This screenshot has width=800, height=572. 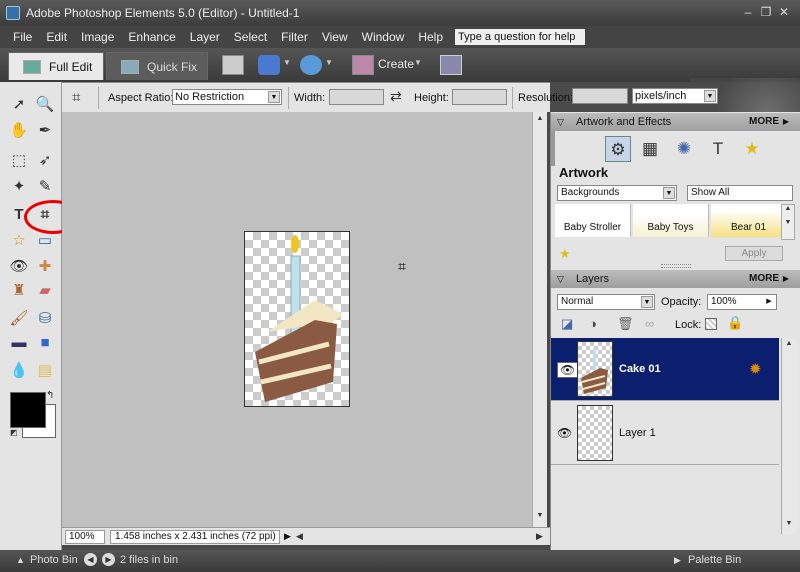 I want to click on minimize-button: –, so click(x=748, y=12).